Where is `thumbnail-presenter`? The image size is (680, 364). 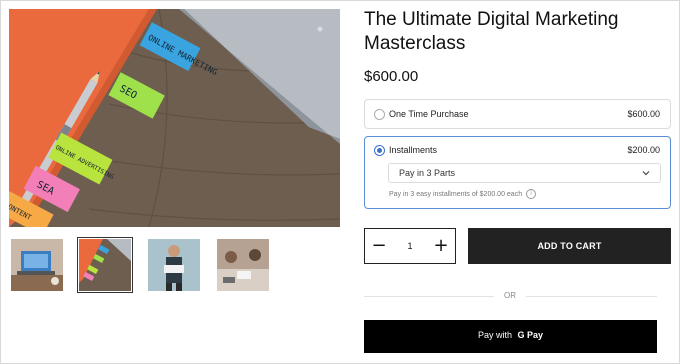
thumbnail-presenter is located at coordinates (174, 265).